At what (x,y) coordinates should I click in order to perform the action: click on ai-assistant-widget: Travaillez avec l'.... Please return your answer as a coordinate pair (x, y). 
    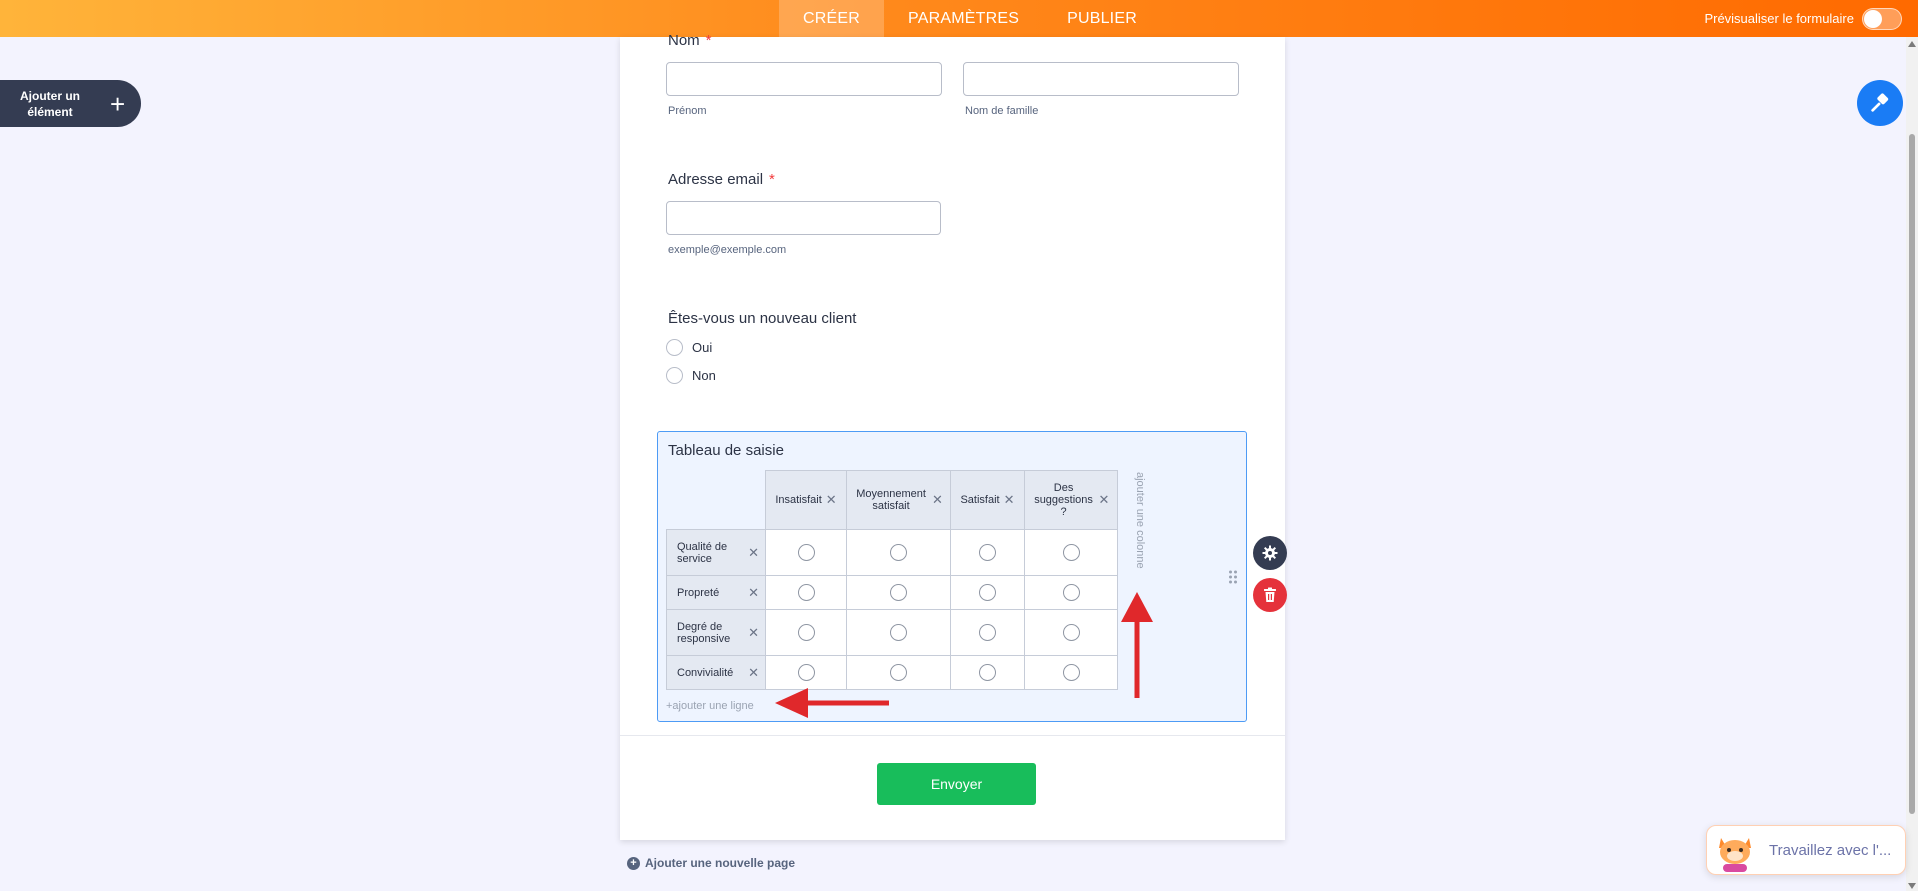
    Looking at the image, I should click on (1806, 850).